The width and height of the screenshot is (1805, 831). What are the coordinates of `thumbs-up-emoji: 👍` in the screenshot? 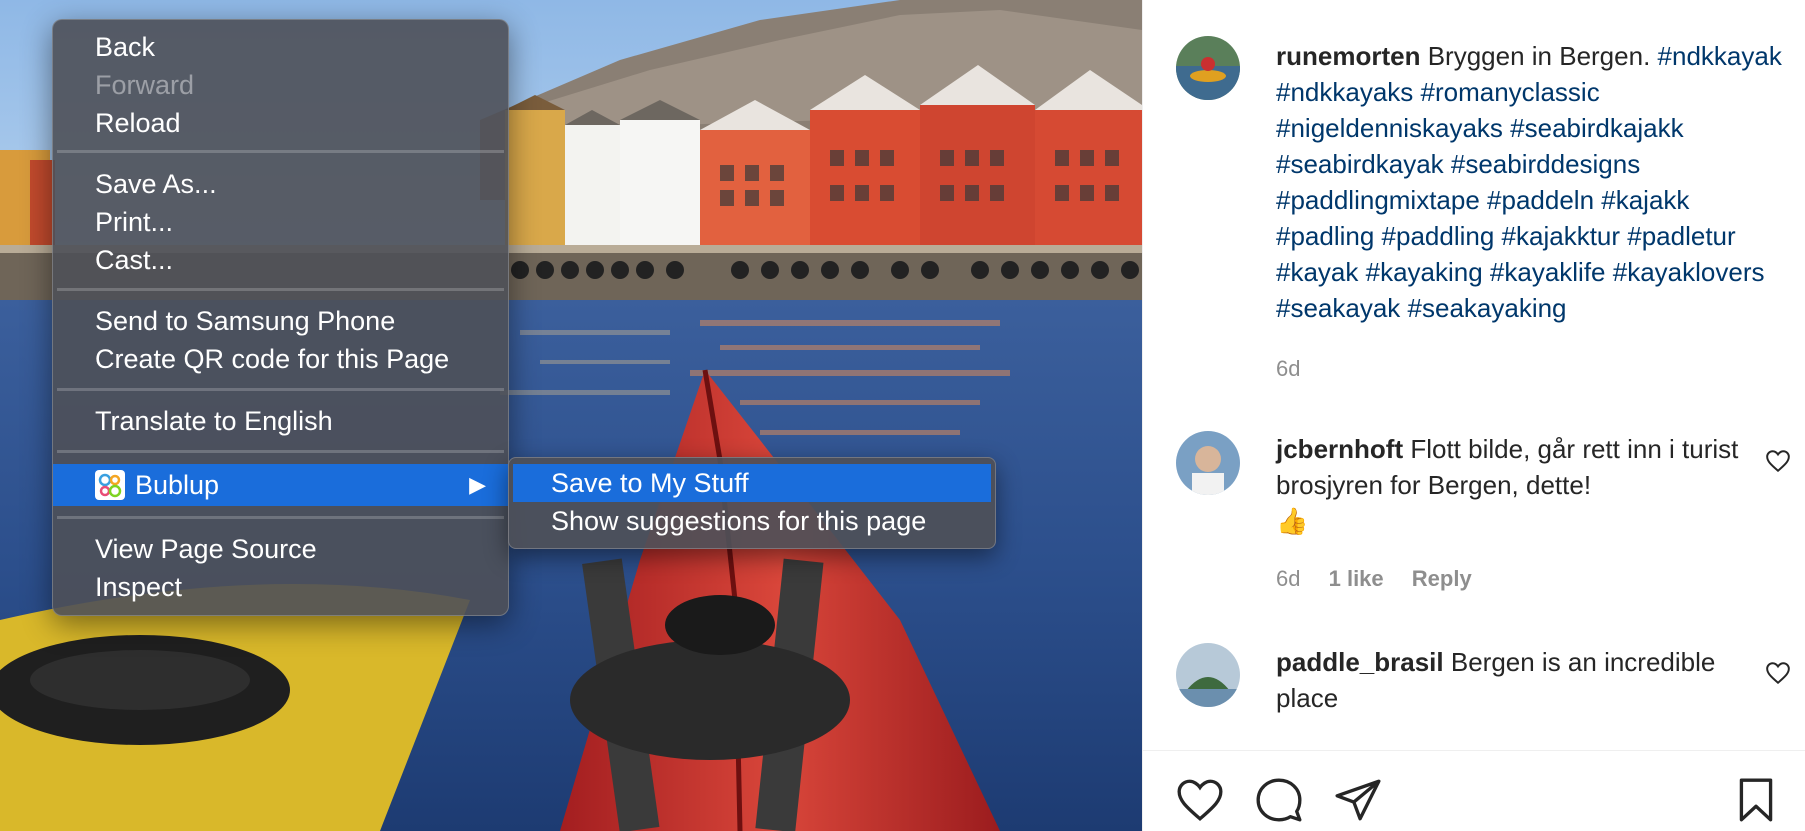 It's located at (1292, 521).